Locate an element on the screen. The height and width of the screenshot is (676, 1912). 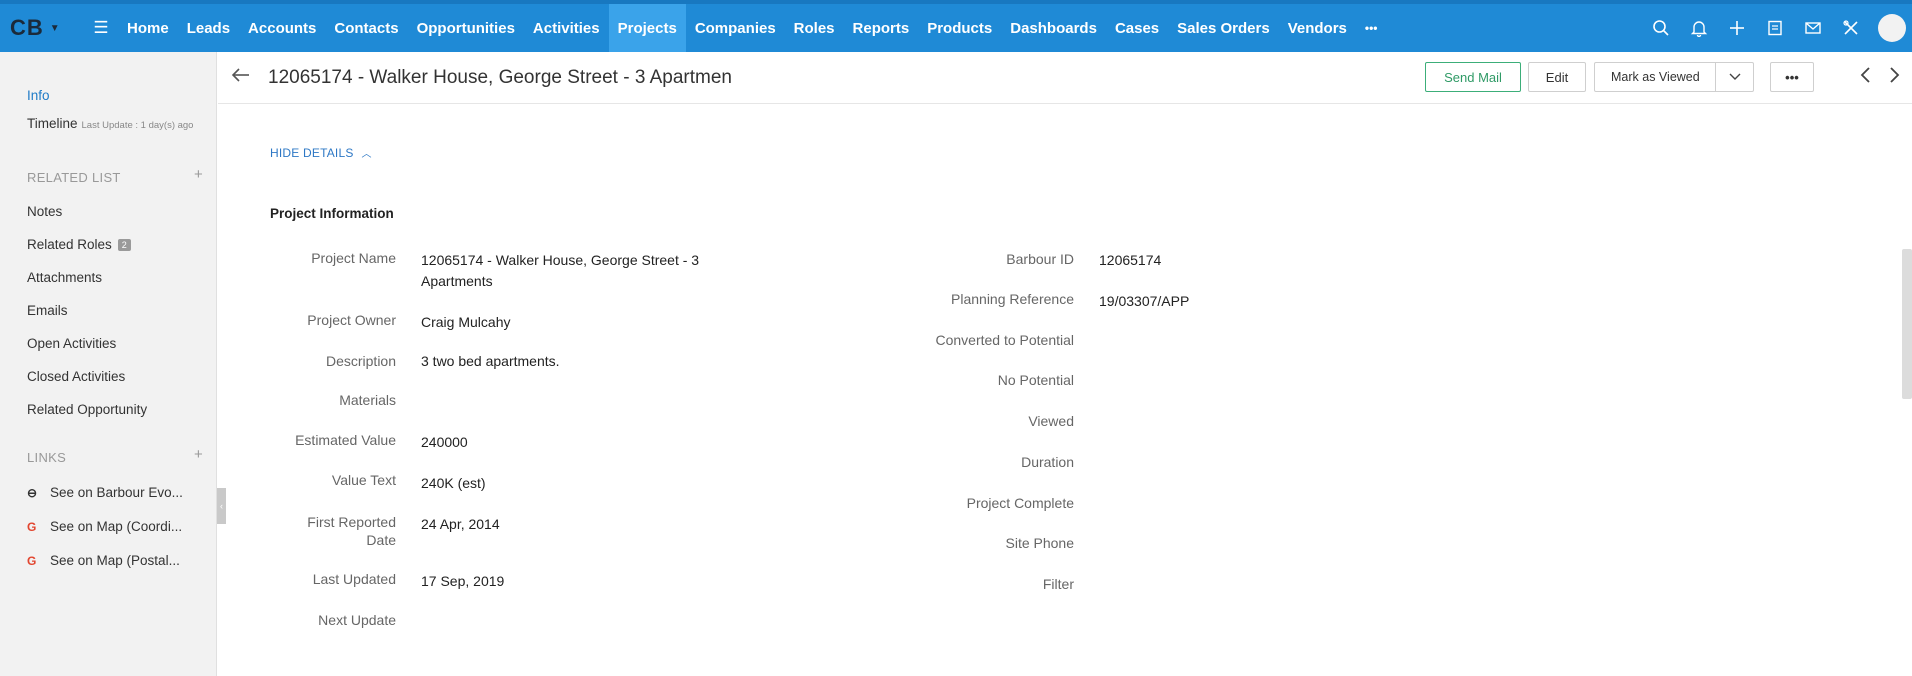
field-label: Barbour ID is located at coordinates (1040, 259).